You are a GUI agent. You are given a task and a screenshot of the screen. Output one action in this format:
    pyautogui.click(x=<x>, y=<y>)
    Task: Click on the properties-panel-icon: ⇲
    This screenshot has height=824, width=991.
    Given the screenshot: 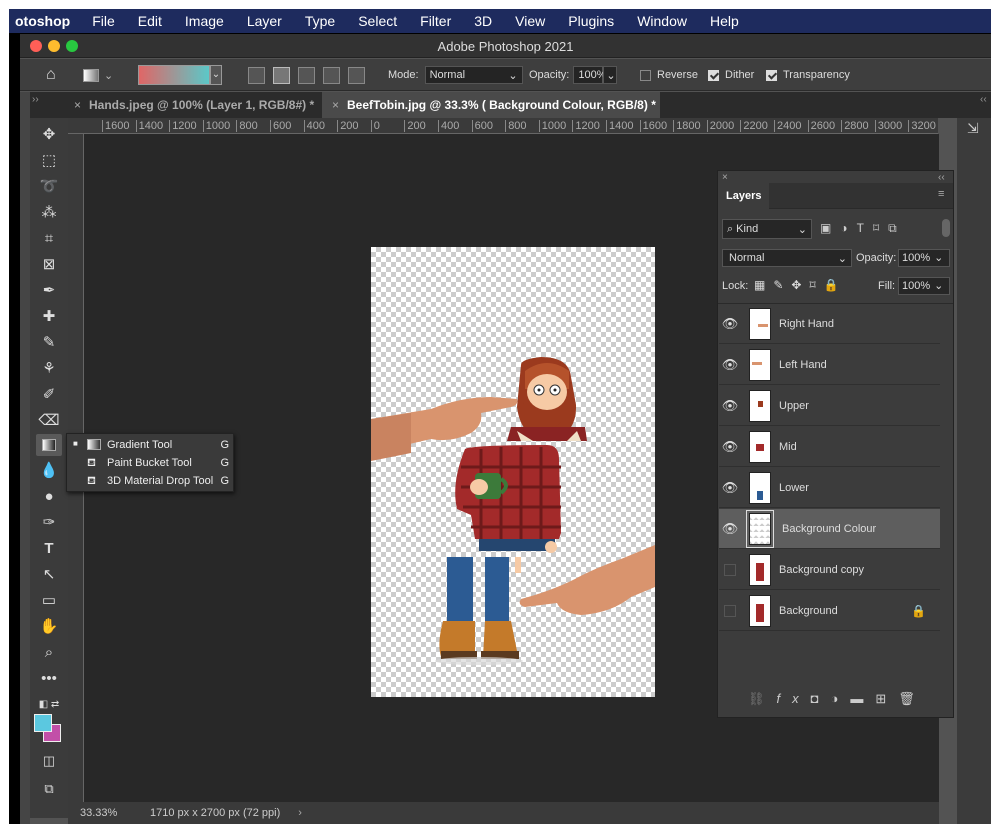 What is the action you would take?
    pyautogui.click(x=973, y=128)
    